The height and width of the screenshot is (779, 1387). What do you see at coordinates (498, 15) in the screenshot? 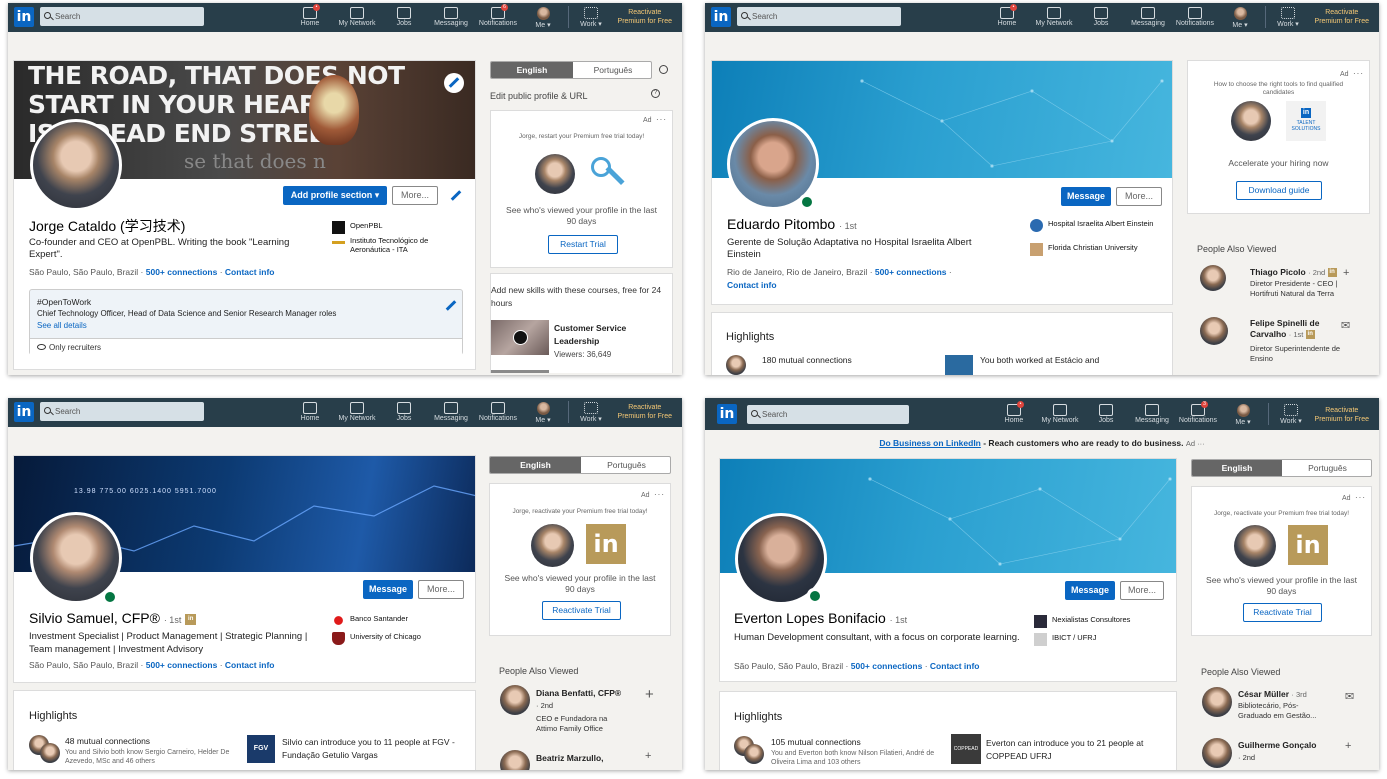
I see `nav-notifications: 6 Notifications` at bounding box center [498, 15].